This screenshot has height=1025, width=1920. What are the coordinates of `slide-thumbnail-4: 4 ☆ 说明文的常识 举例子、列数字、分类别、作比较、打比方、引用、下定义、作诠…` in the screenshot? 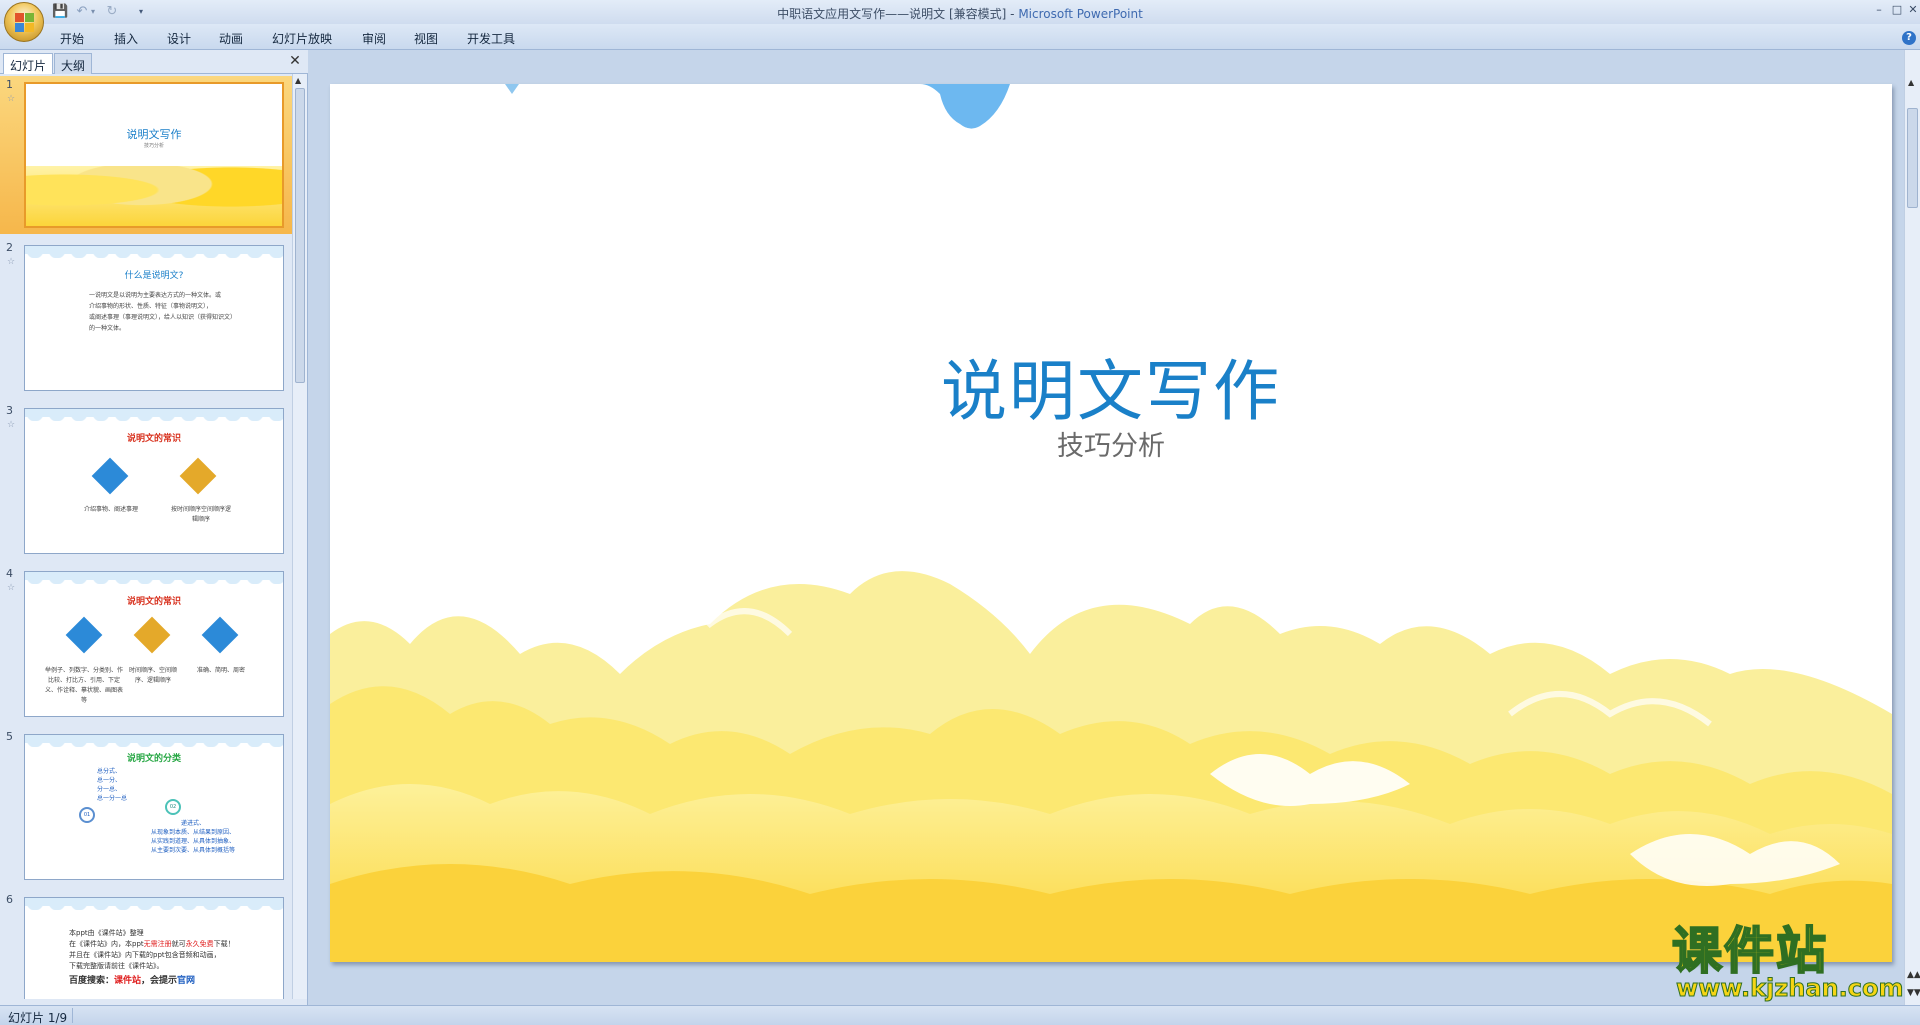 It's located at (146, 644).